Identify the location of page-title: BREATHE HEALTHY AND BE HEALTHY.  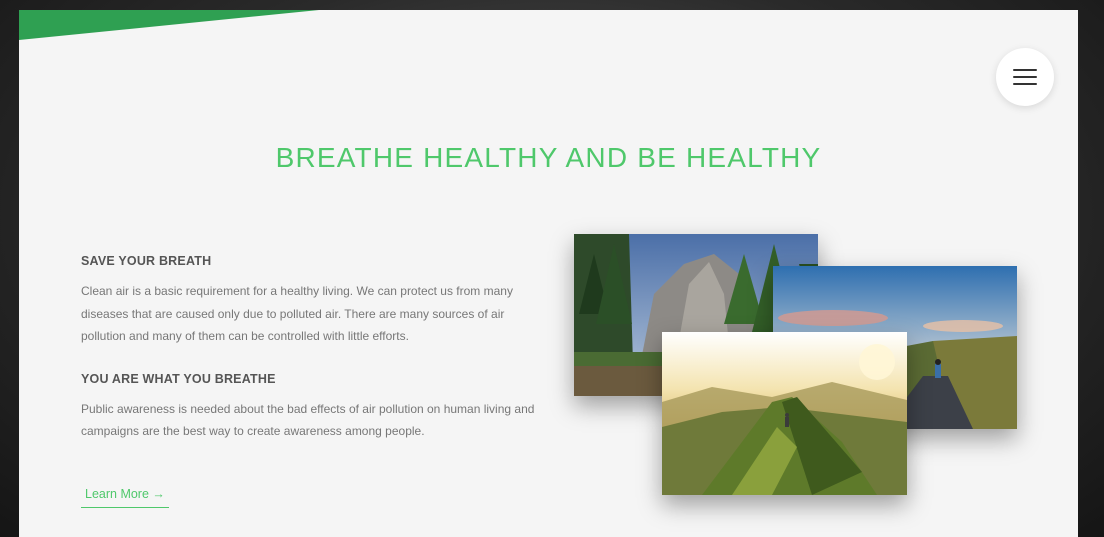
(548, 157).